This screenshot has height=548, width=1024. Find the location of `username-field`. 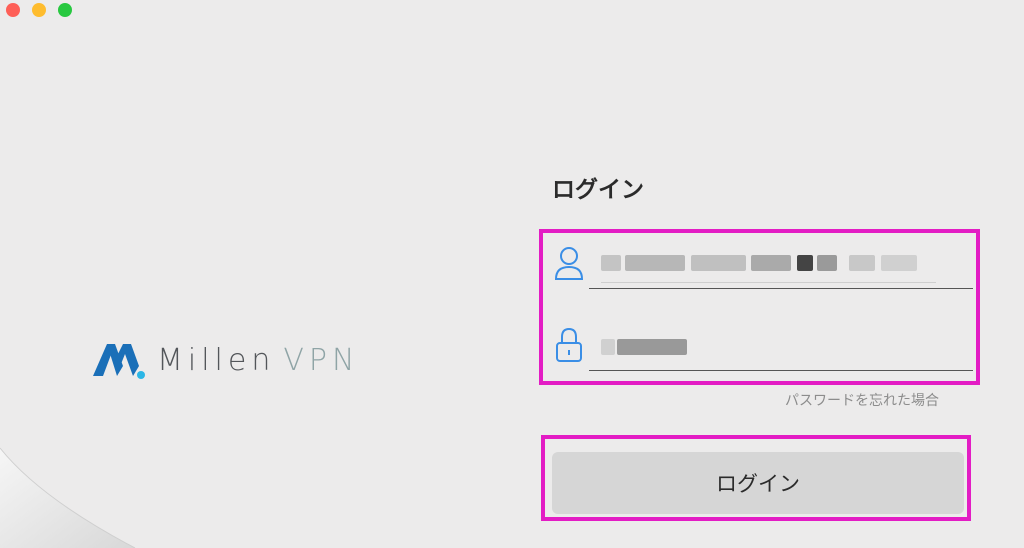

username-field is located at coordinates (763, 264).